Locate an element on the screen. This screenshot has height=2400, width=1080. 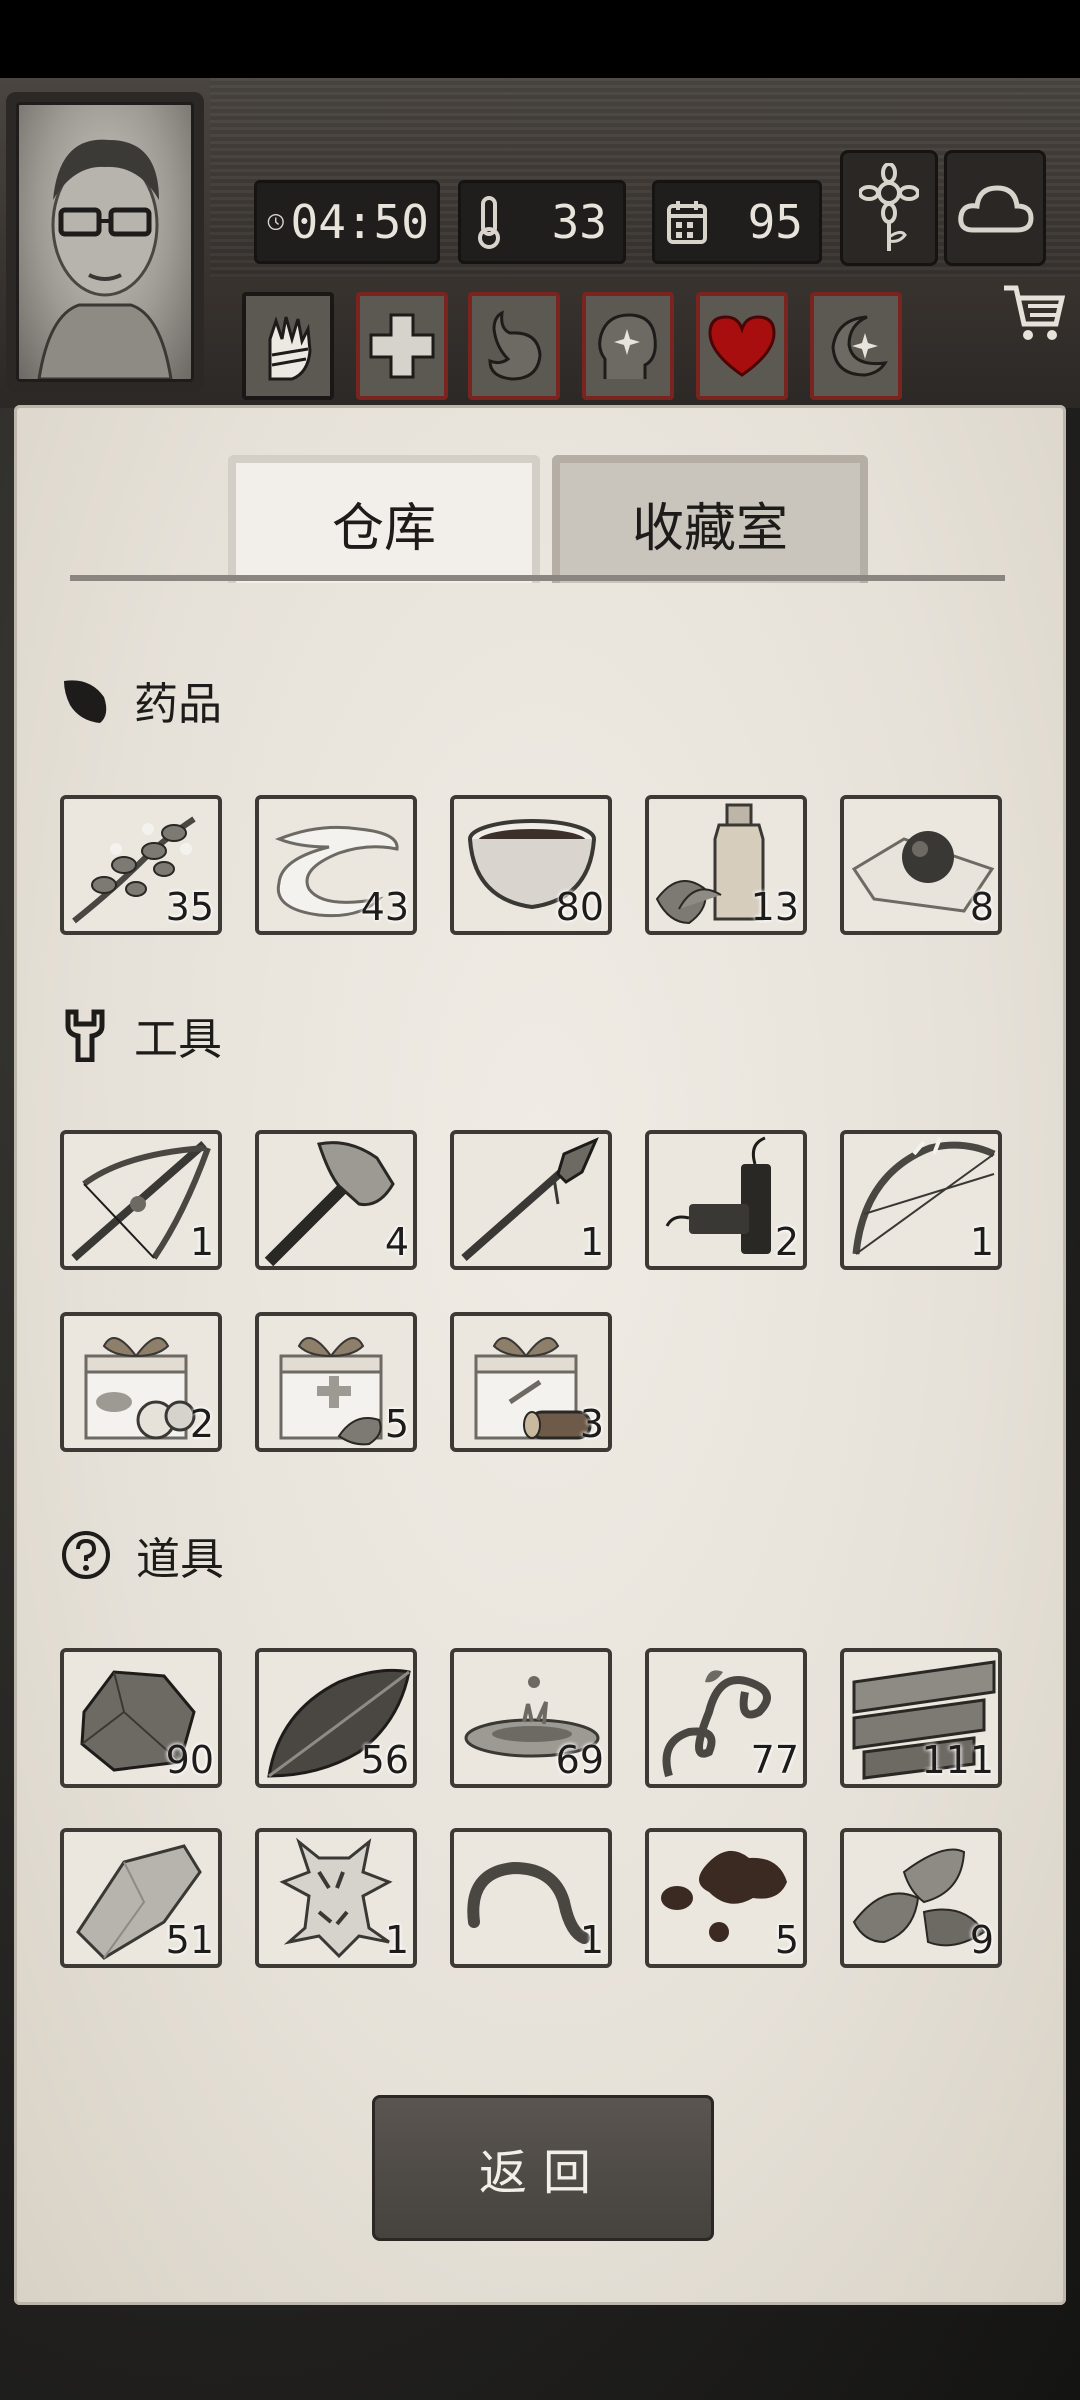
avatar is located at coordinates (105, 242).